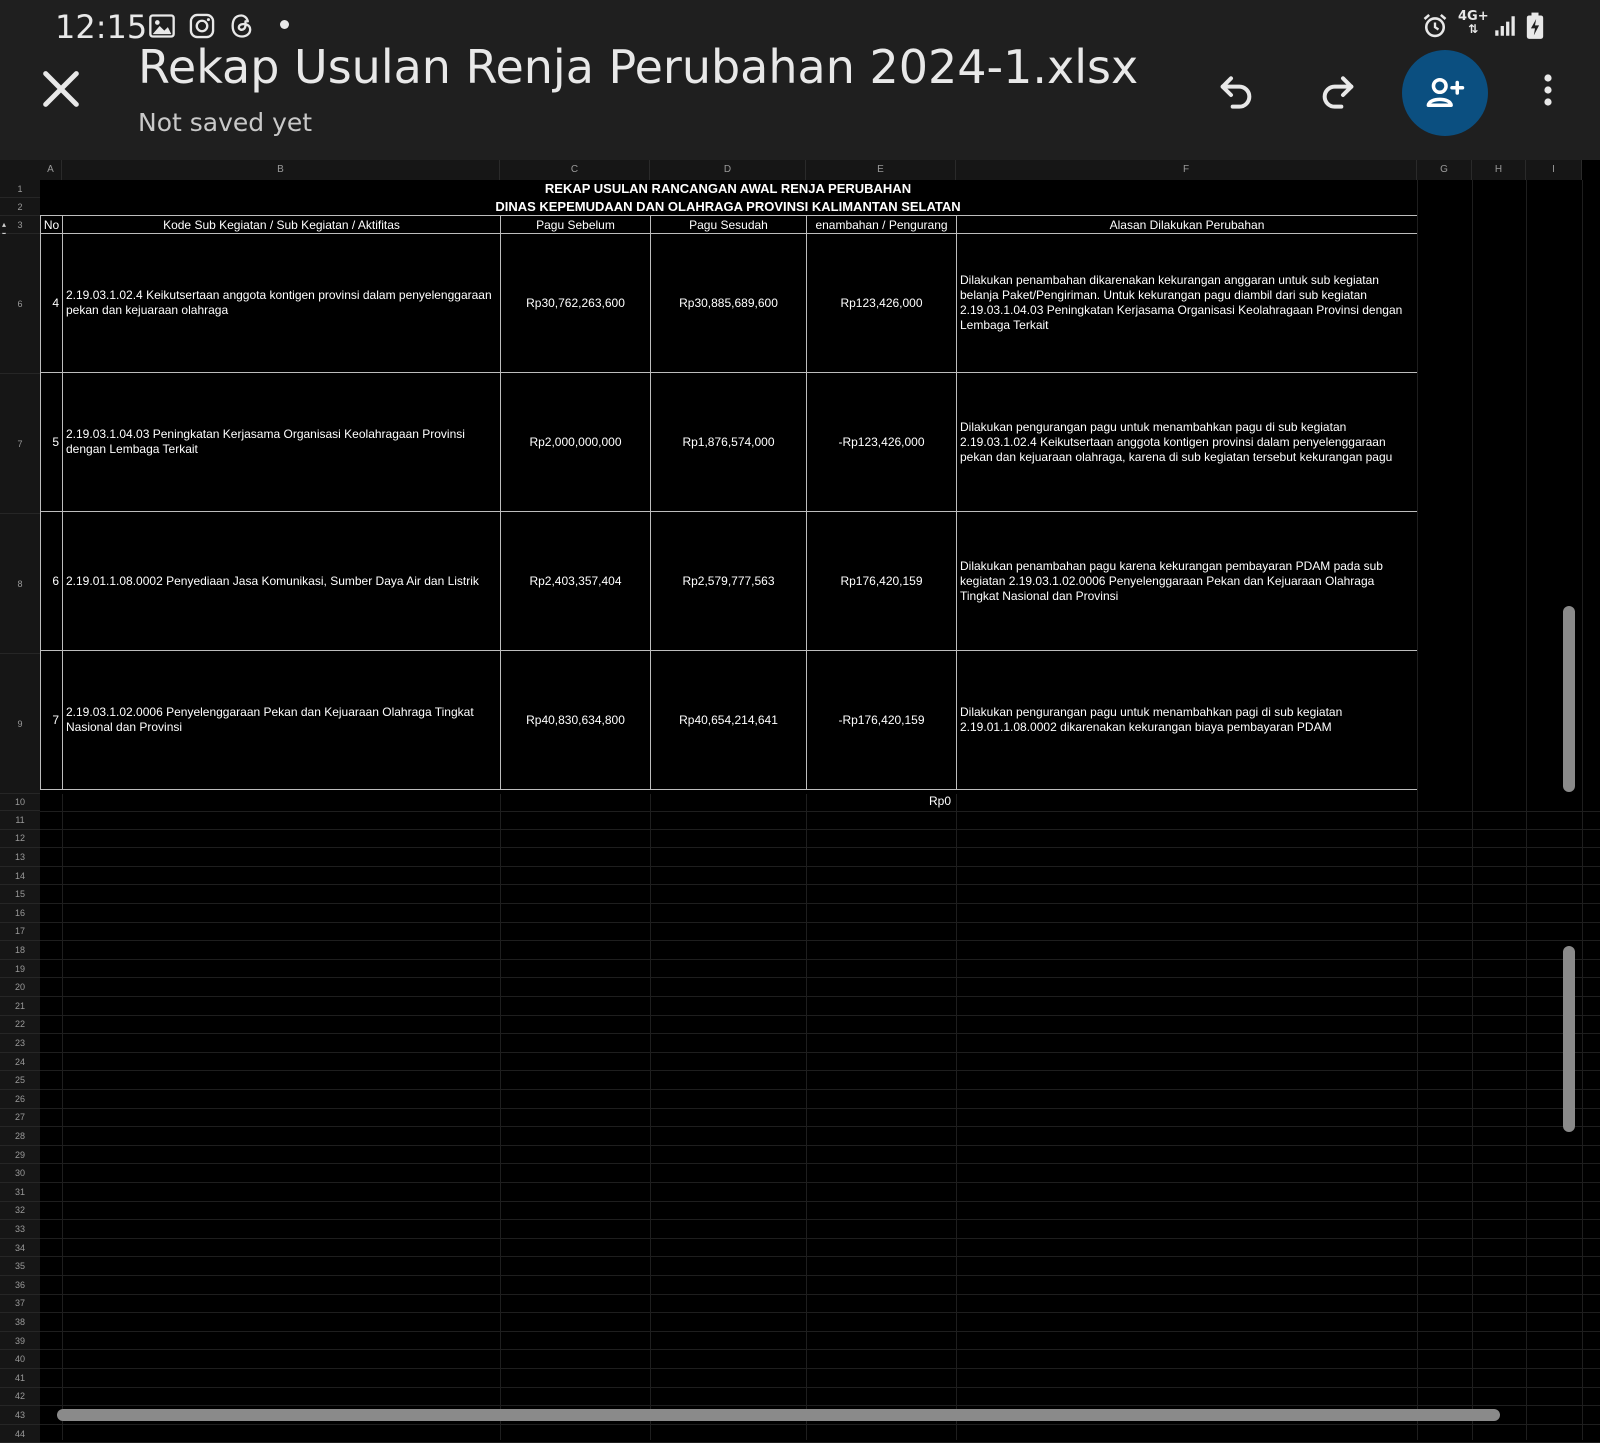  I want to click on row-header: 29, so click(20, 1155).